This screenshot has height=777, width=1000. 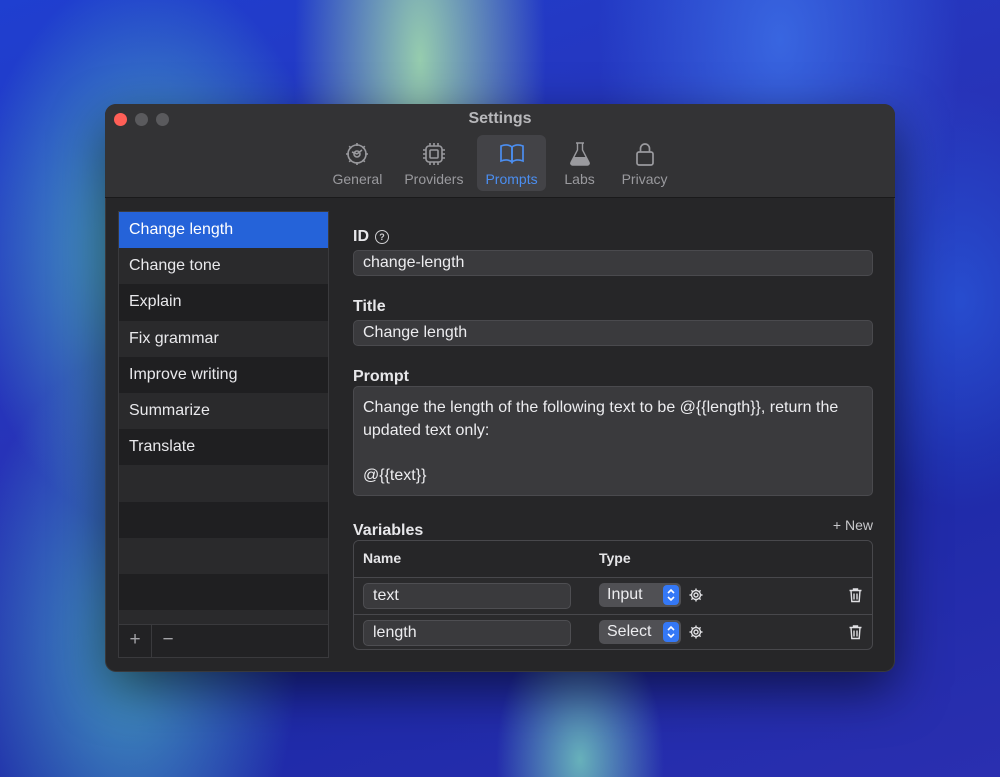 What do you see at coordinates (511, 179) in the screenshot?
I see `tab-prompts-label: Prompts` at bounding box center [511, 179].